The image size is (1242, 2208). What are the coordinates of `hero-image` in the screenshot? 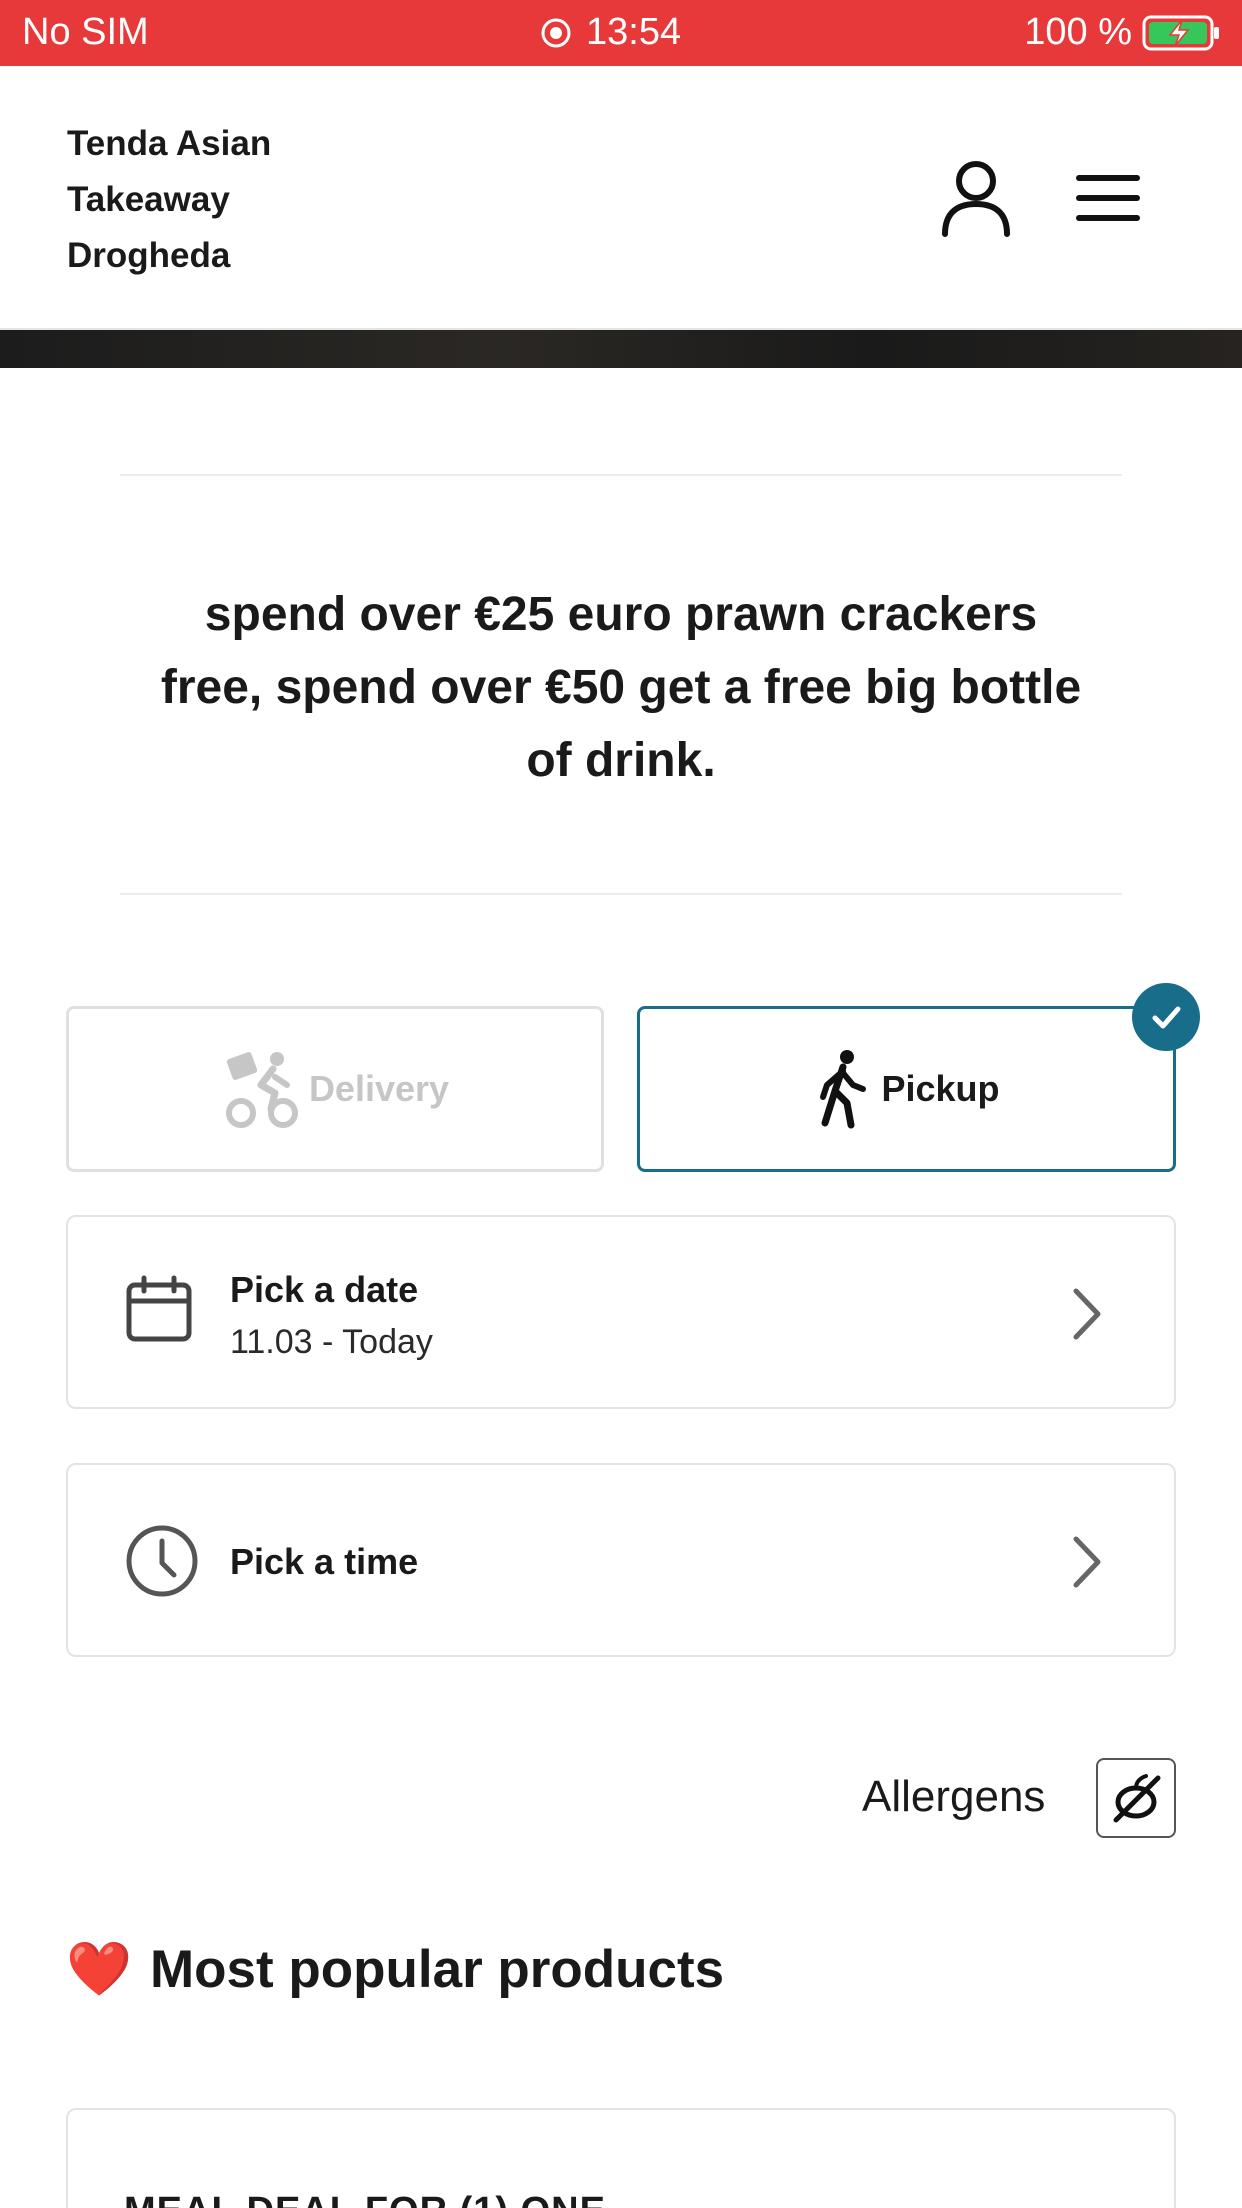 It's located at (621, 349).